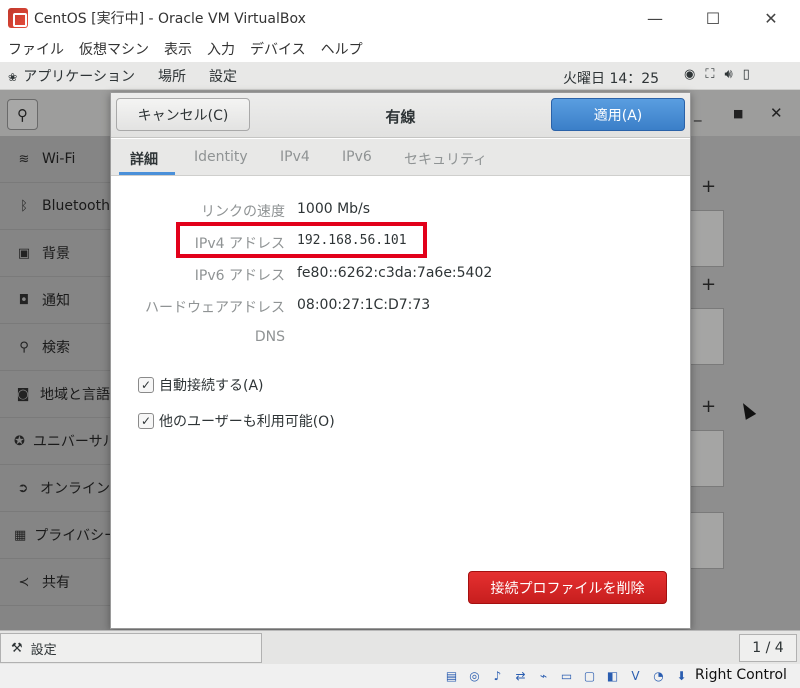 The height and width of the screenshot is (688, 800). I want to click on apply-button: 適用(A), so click(618, 114).